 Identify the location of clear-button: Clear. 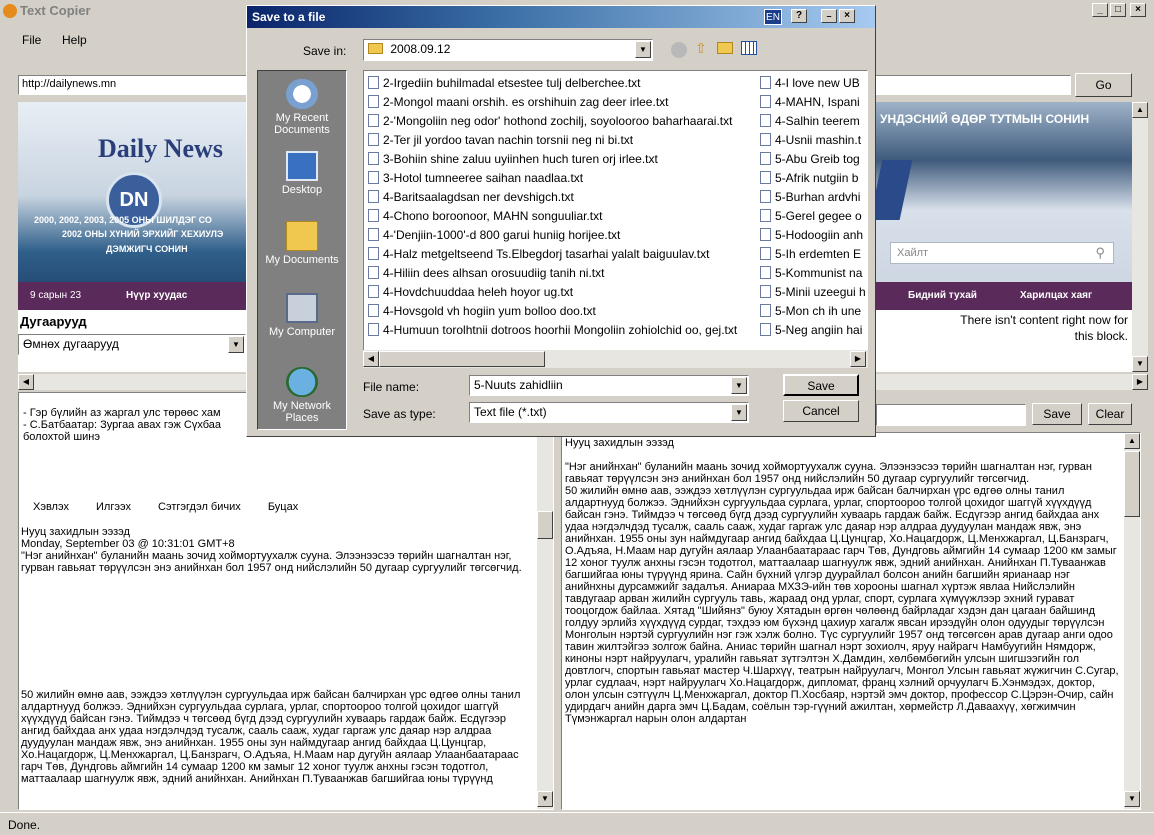
(1110, 414).